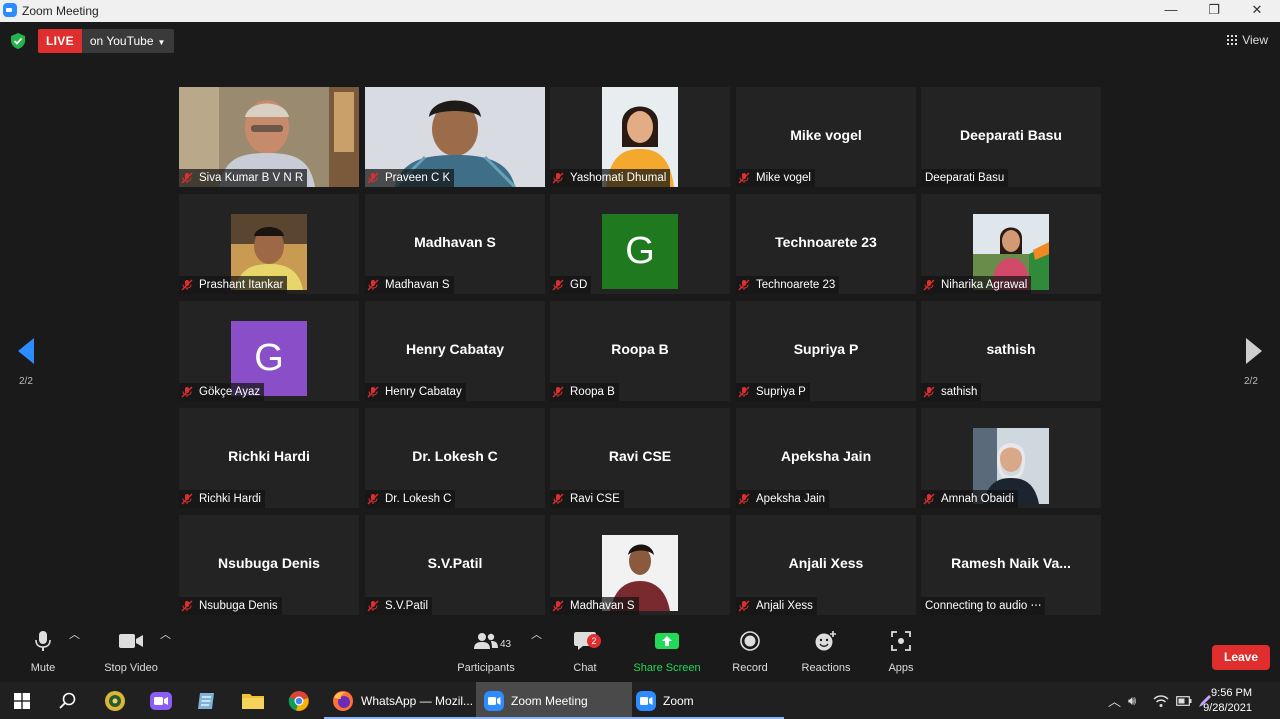  What do you see at coordinates (826, 351) in the screenshot?
I see `participant-tile: Supriya P Supriya P` at bounding box center [826, 351].